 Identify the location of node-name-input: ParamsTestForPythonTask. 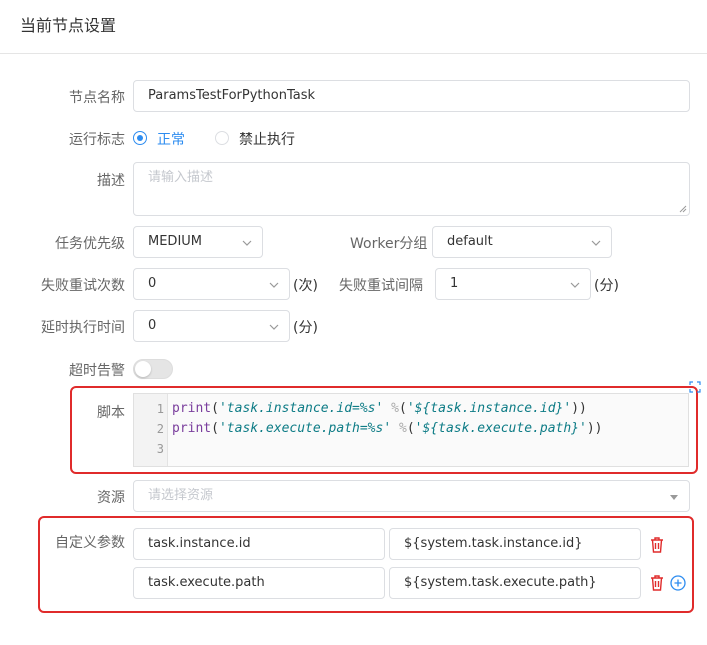
(411, 96).